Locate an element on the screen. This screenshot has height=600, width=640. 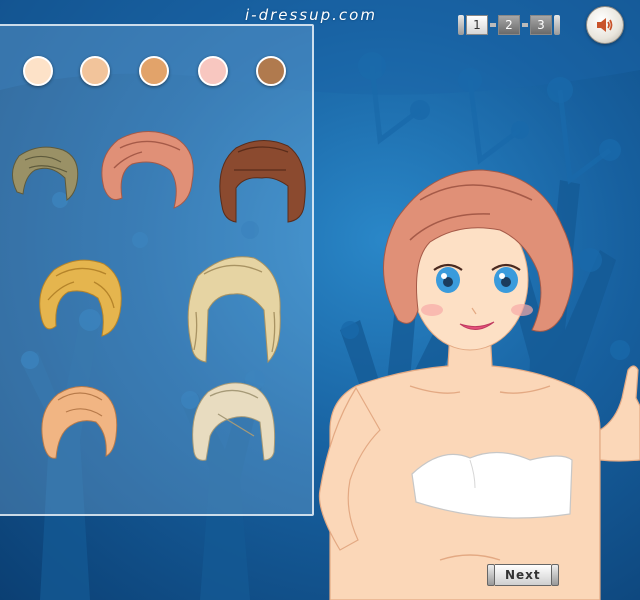
sound-toggle-button is located at coordinates (605, 25).